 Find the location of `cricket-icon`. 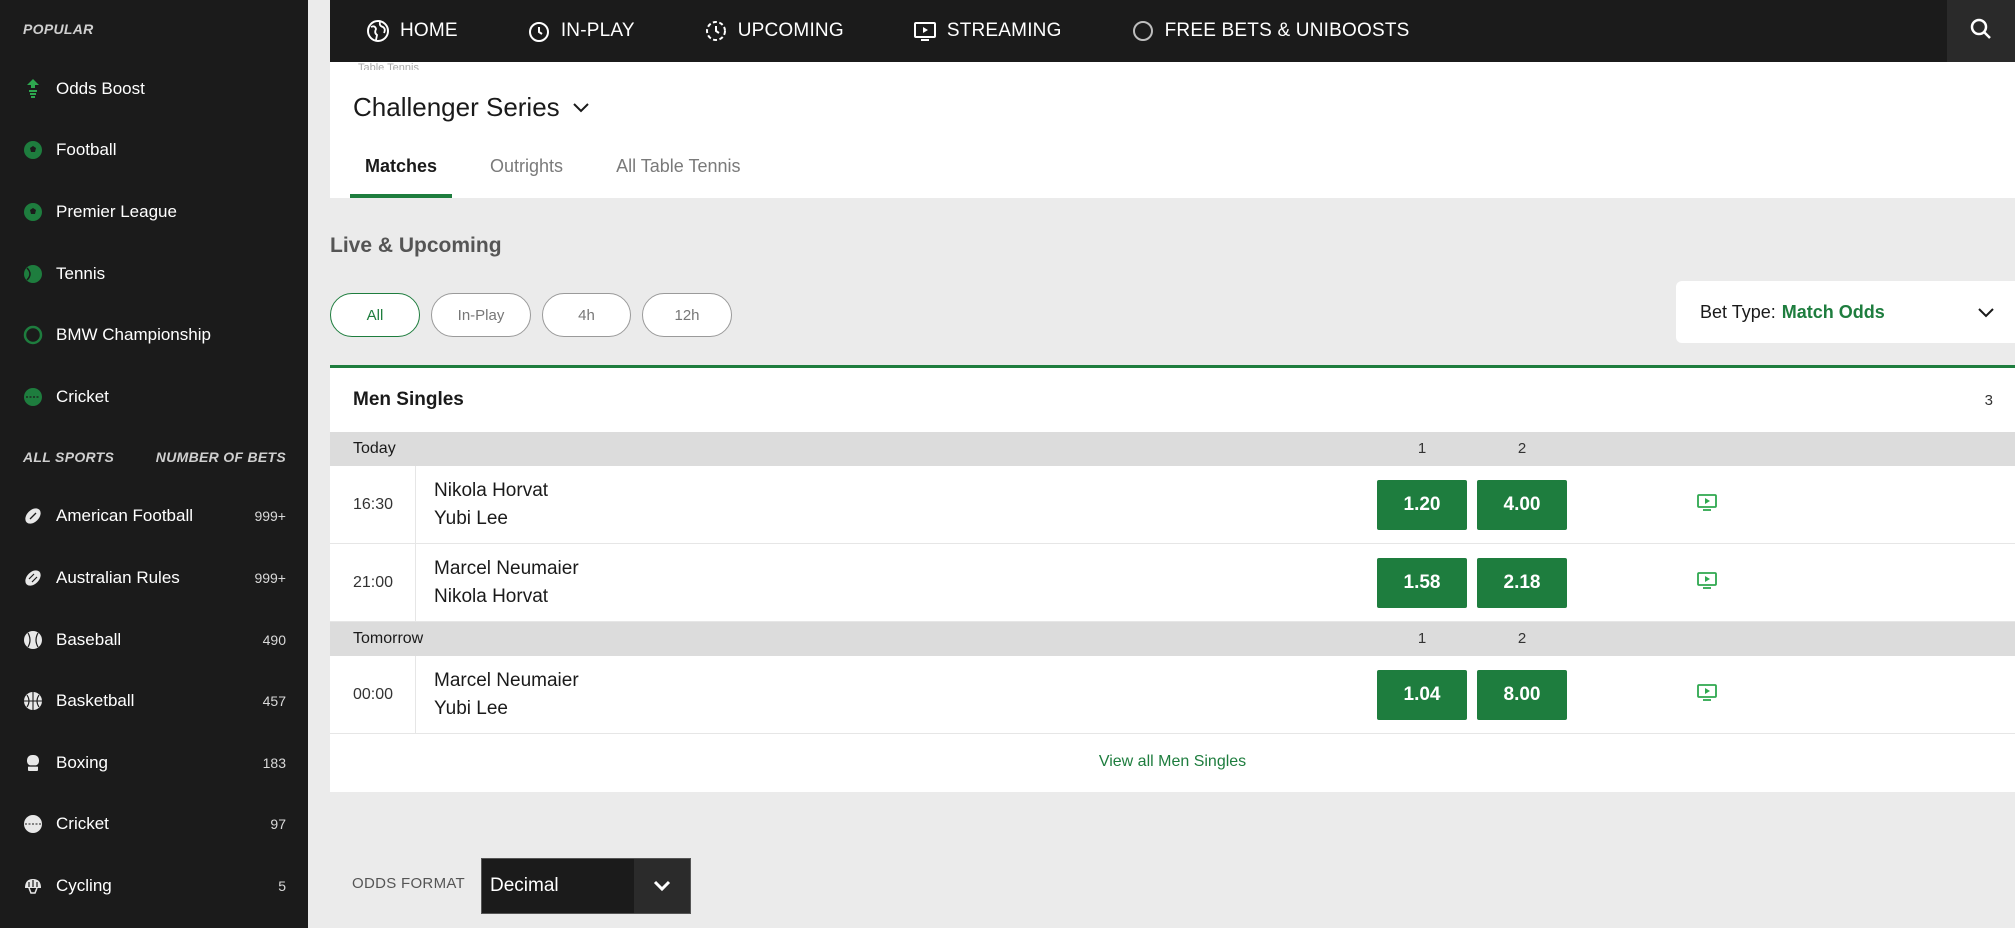

cricket-icon is located at coordinates (33, 397).